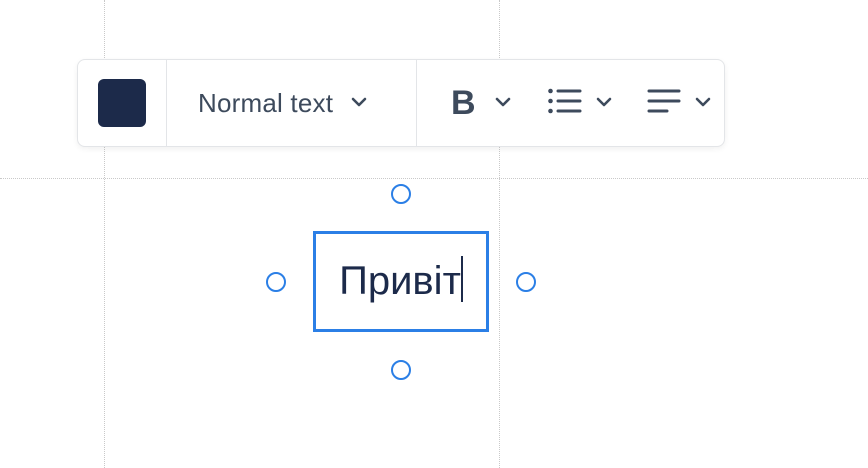  What do you see at coordinates (276, 282) in the screenshot?
I see `resize-handle-left` at bounding box center [276, 282].